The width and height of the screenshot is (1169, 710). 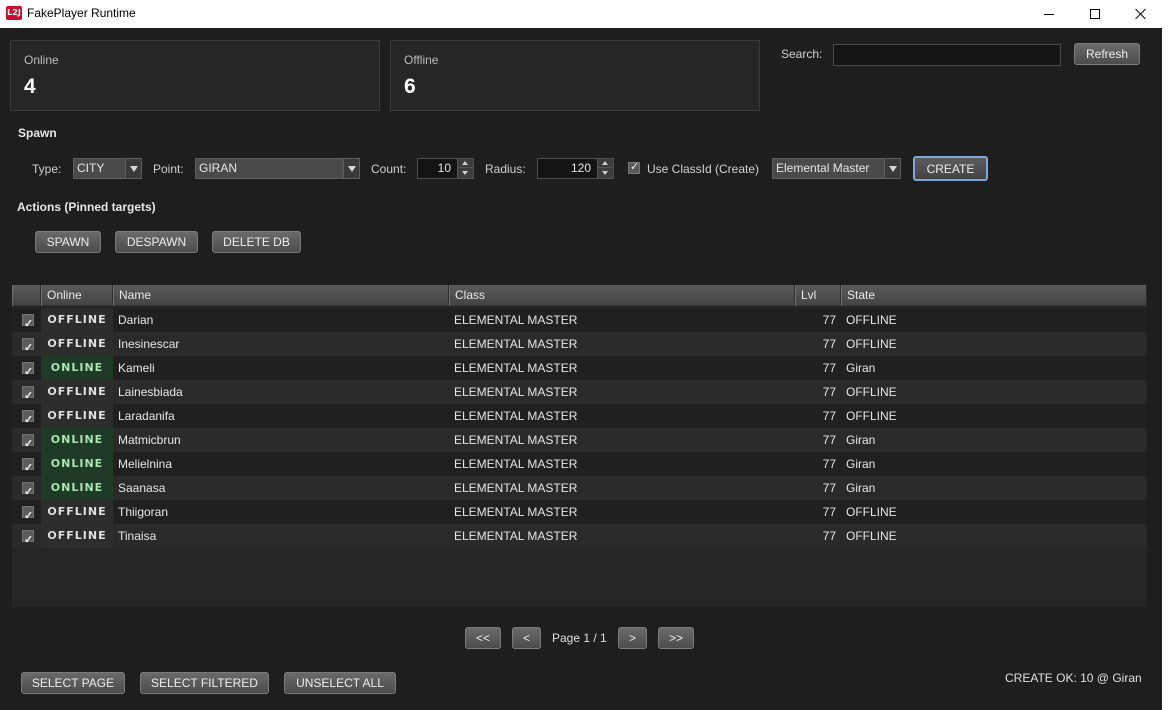 I want to click on player-name-cell: Saanasa, so click(x=142, y=488).